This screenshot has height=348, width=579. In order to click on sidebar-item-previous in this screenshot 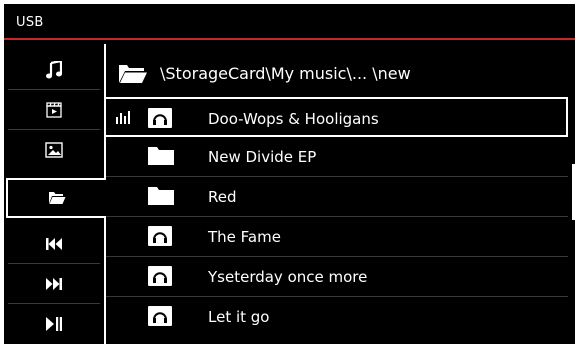, I will do `click(54, 244)`.